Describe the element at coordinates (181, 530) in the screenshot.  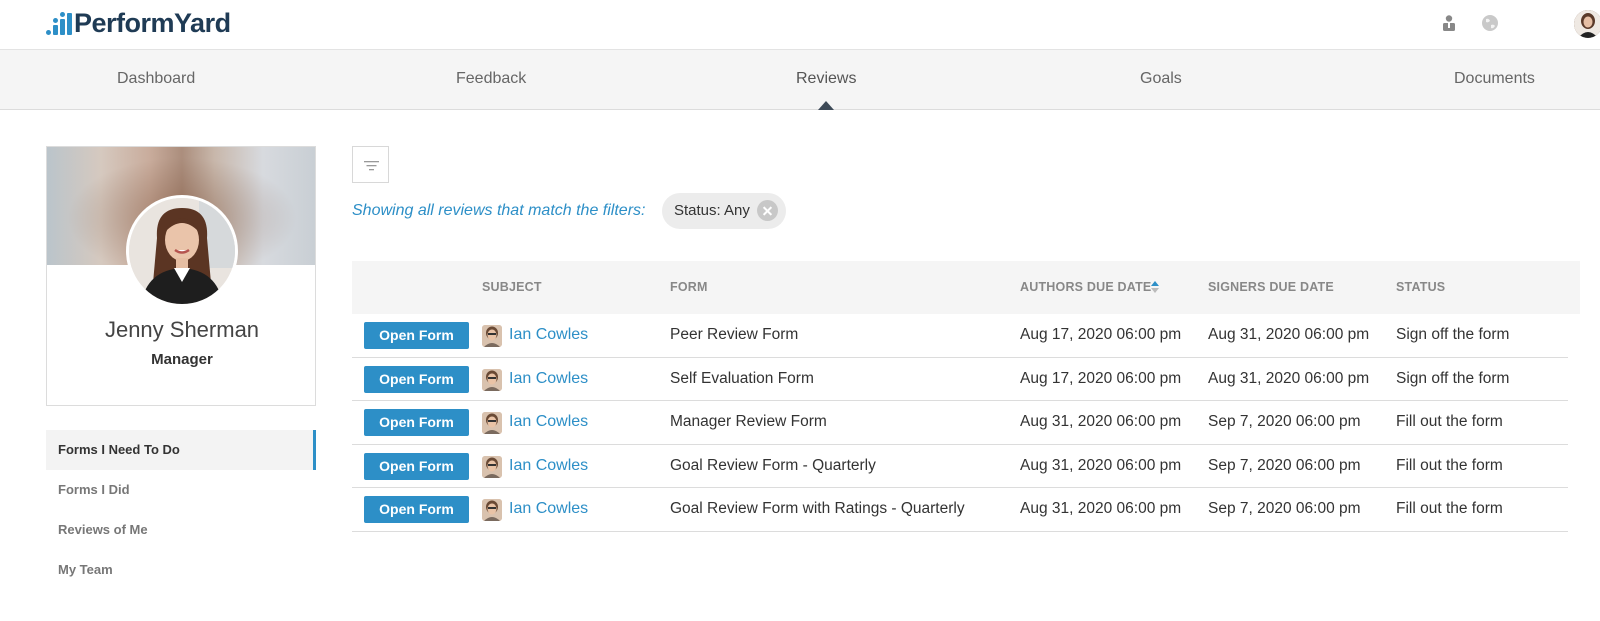
I see `sidebar-item-reviews-of-me: Reviews of Me` at that location.